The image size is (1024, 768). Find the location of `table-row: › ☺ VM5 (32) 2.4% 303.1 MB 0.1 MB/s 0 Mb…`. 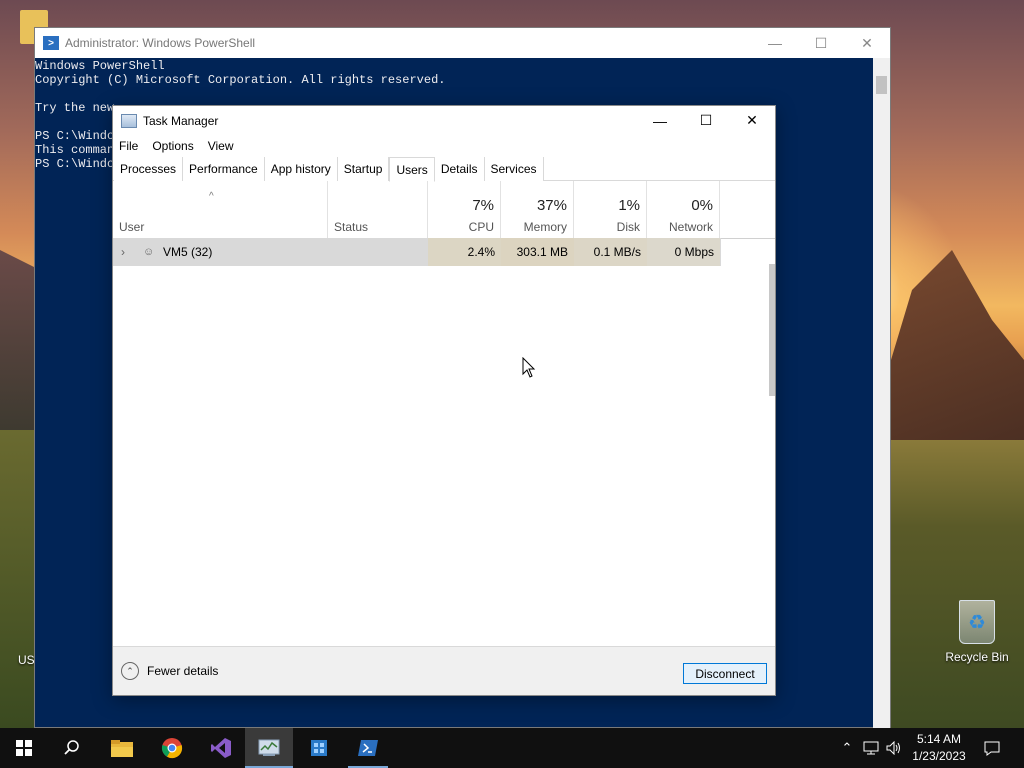

table-row: › ☺ VM5 (32) 2.4% 303.1 MB 0.1 MB/s 0 Mb… is located at coordinates (417, 252).